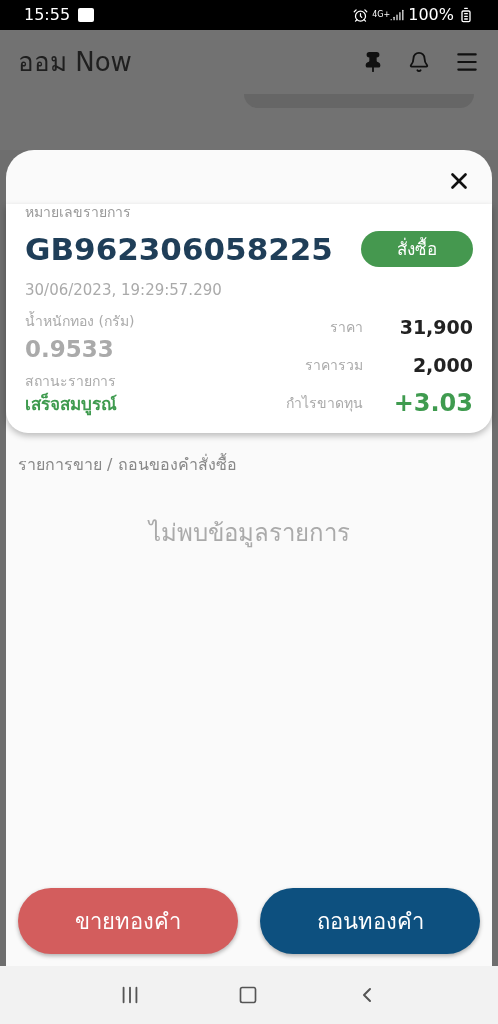 This screenshot has height=1024, width=498. Describe the element at coordinates (324, 403) in the screenshot. I see `detail-label: กำไรขาดทุน` at that location.